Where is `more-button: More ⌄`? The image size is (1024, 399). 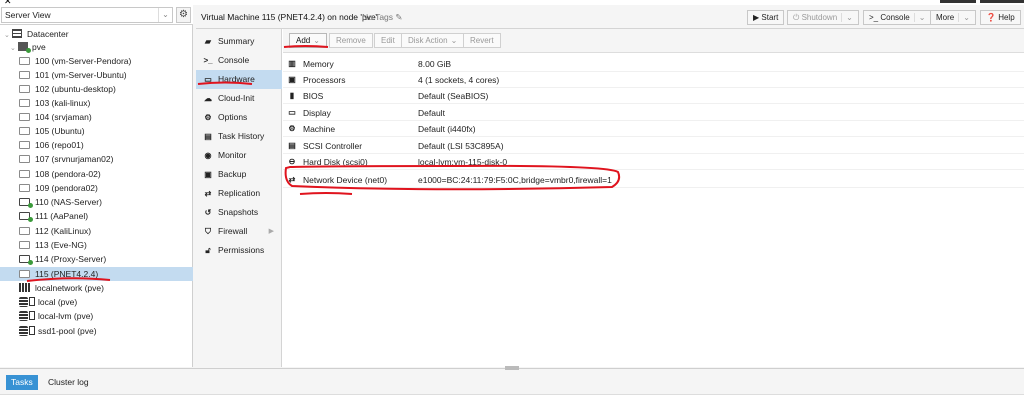
more-button: More ⌄ is located at coordinates (953, 17).